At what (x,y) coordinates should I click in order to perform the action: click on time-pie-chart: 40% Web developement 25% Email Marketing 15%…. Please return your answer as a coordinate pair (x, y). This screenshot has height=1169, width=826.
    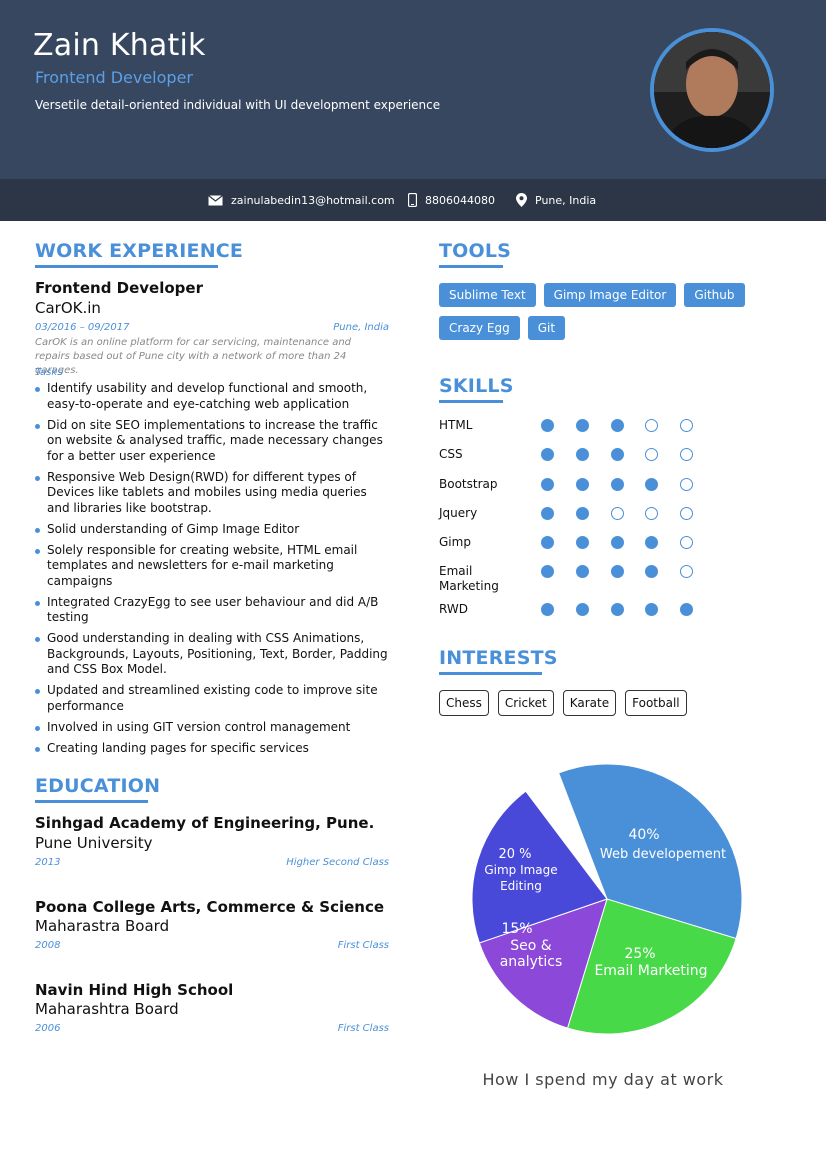
    Looking at the image, I should click on (607, 899).